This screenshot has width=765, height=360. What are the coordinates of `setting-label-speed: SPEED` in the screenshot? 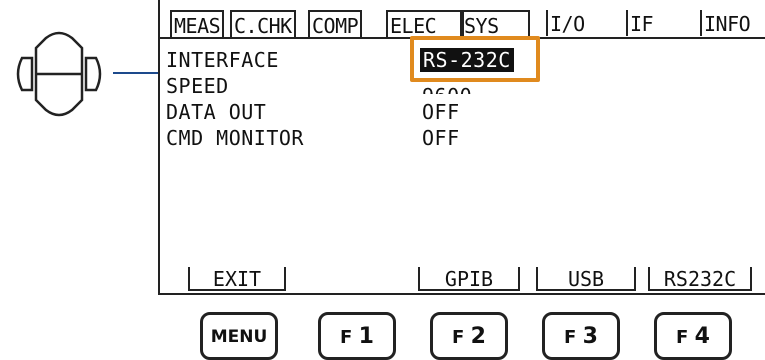 It's located at (197, 86).